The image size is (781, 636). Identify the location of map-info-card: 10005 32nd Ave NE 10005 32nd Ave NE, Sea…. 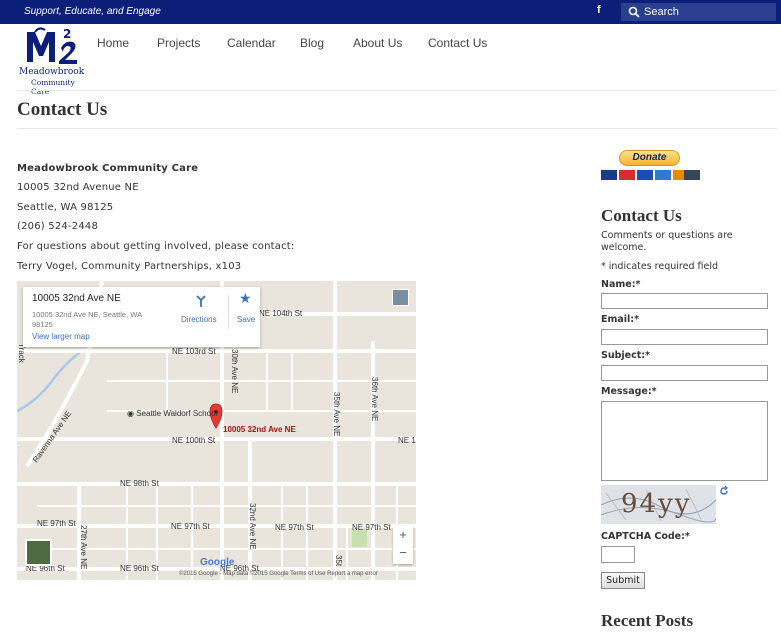
(141, 317).